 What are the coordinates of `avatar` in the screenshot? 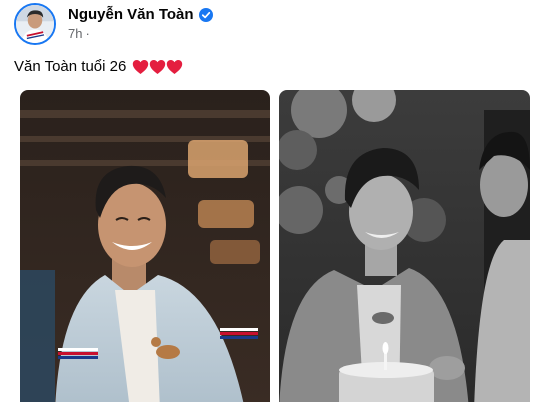 It's located at (35, 24).